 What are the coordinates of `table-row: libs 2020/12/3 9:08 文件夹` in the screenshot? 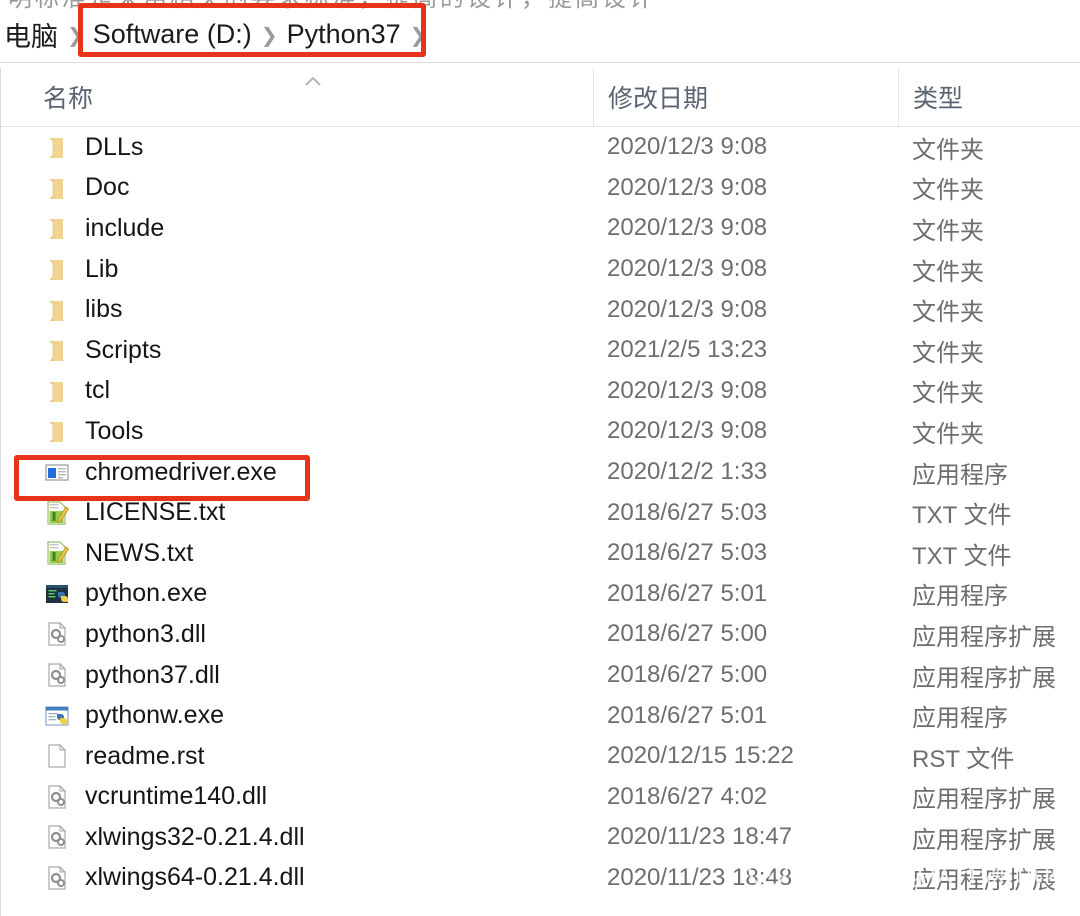 It's located at (540, 309).